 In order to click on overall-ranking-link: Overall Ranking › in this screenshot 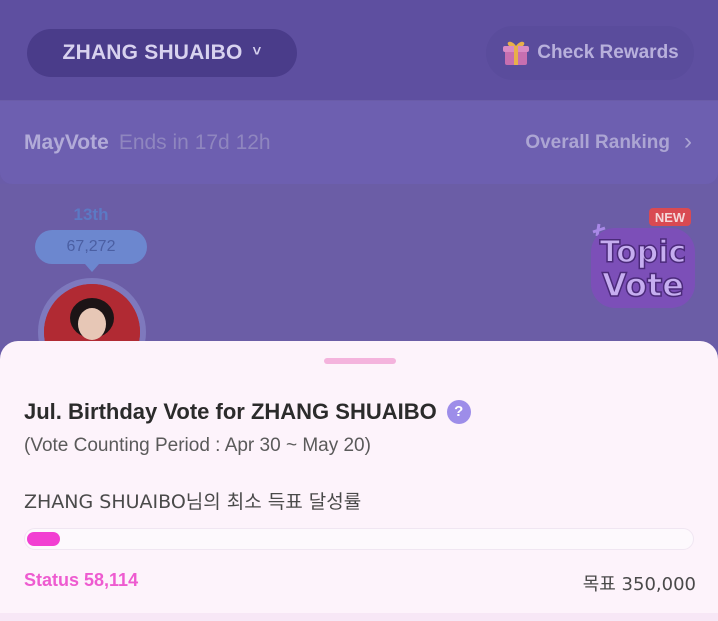, I will do `click(608, 142)`.